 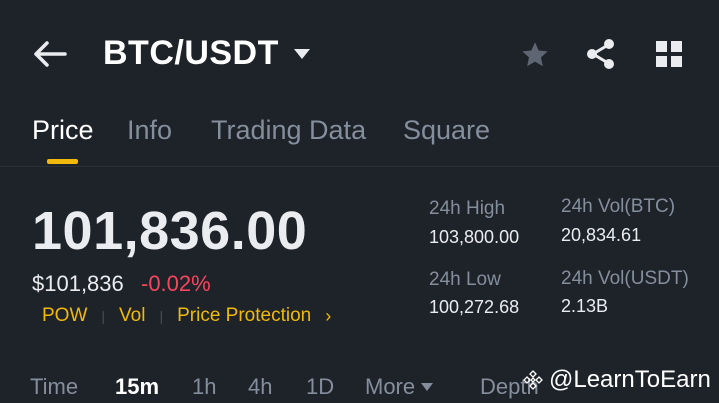 I want to click on back-button, so click(x=50, y=54).